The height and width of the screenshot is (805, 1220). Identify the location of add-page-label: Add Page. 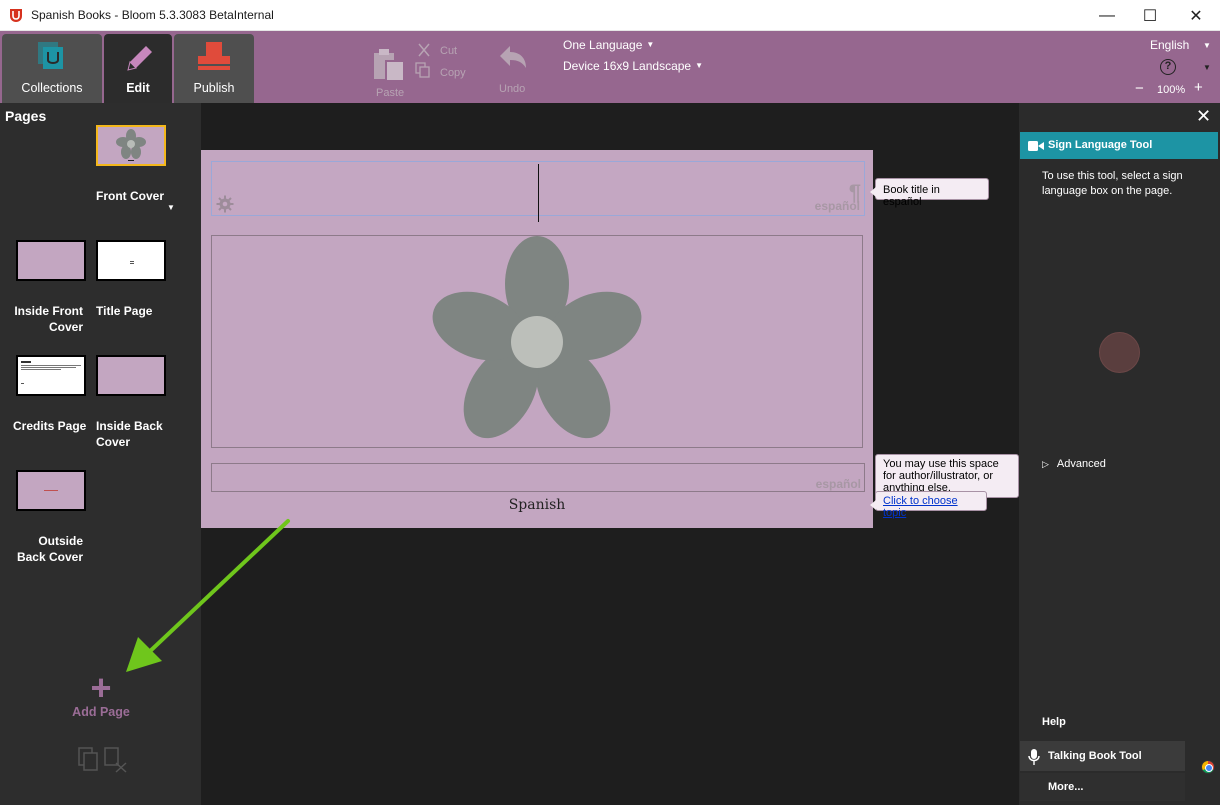
(101, 712).